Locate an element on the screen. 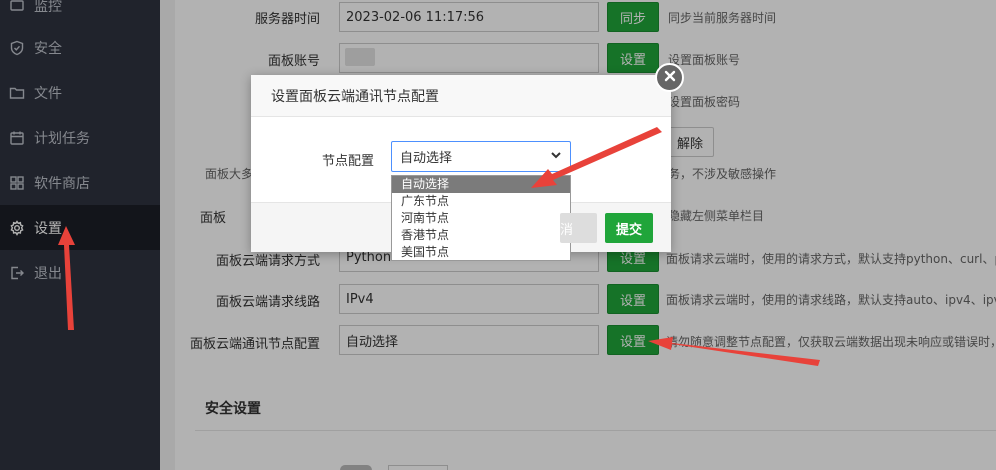  arrow-to-set-button is located at coordinates (734, 351).